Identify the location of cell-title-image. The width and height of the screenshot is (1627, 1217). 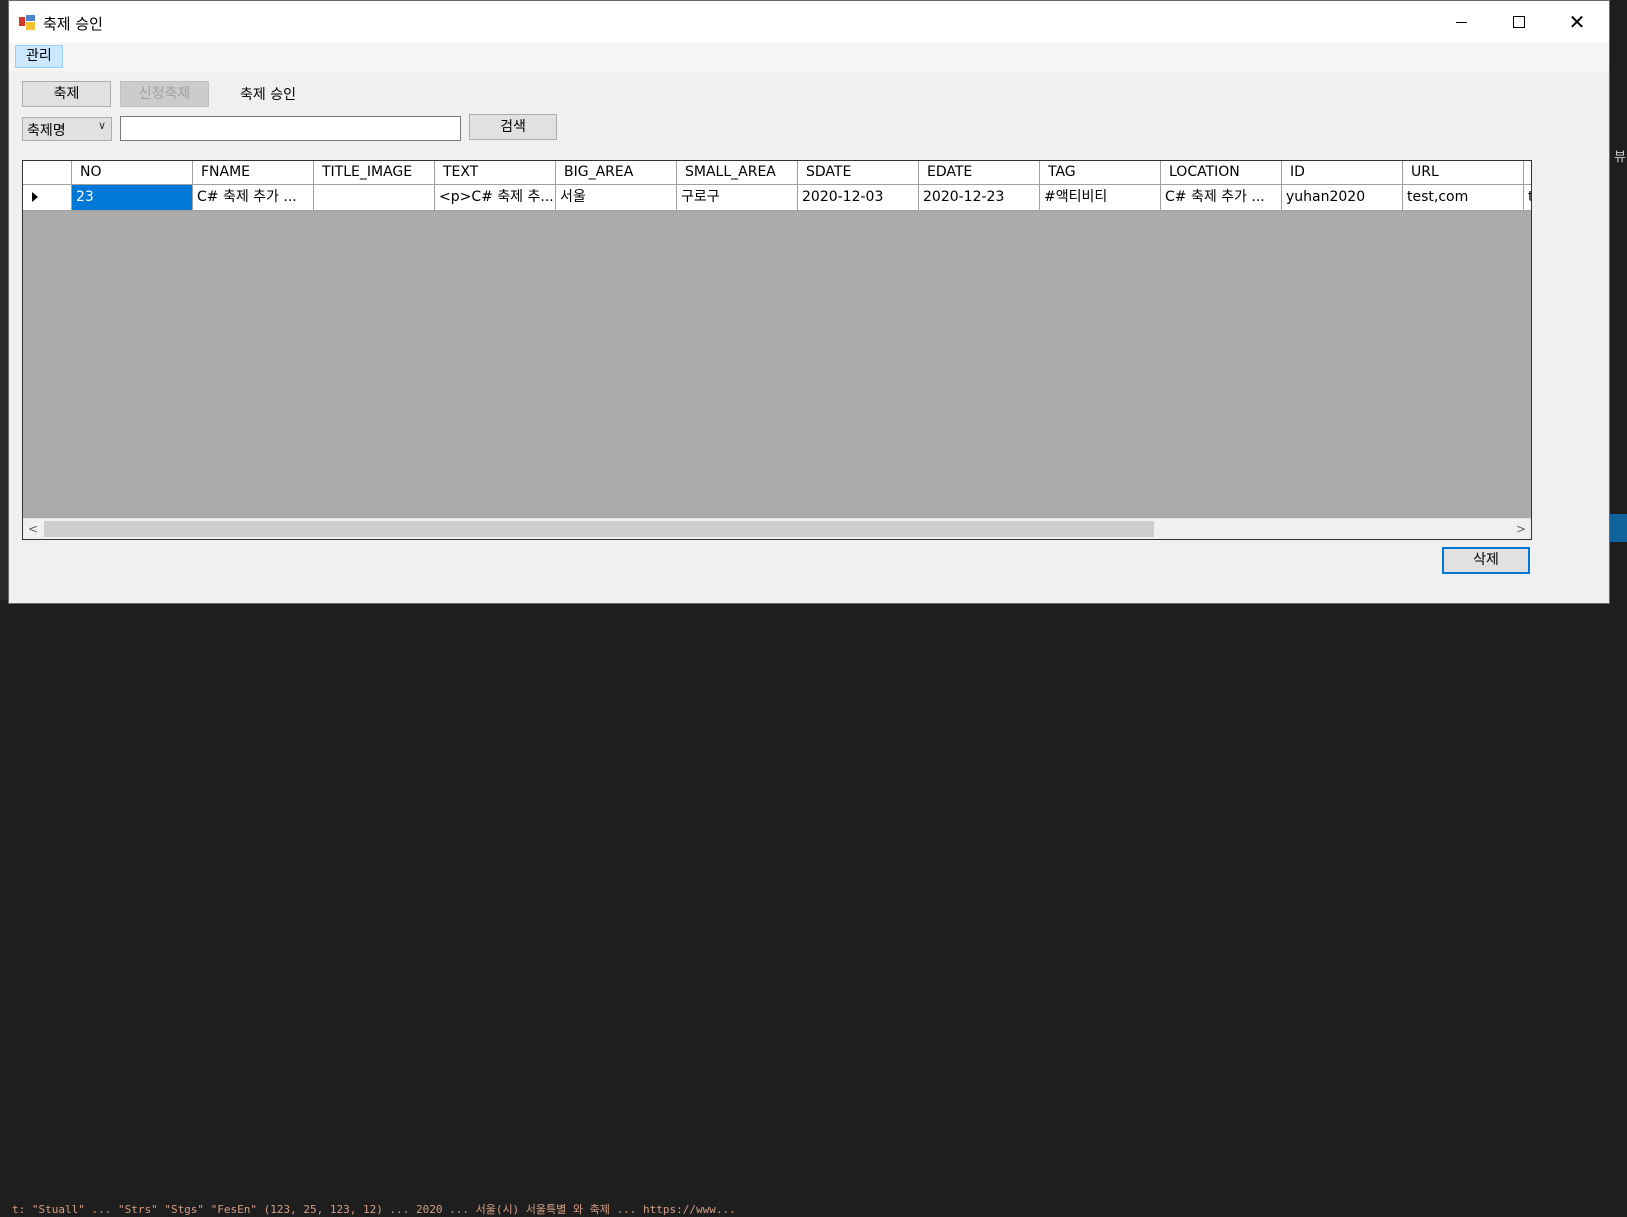
(374, 198).